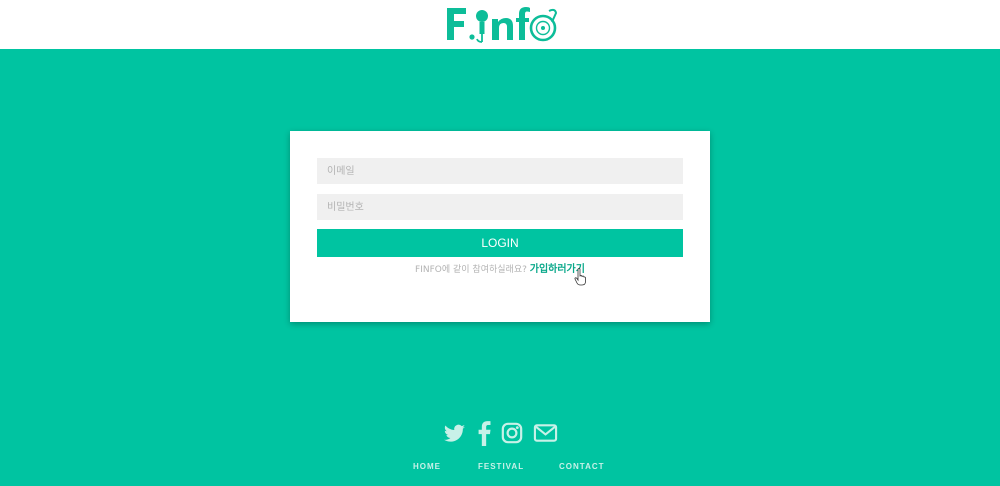  I want to click on login-button: LOGIN, so click(500, 243).